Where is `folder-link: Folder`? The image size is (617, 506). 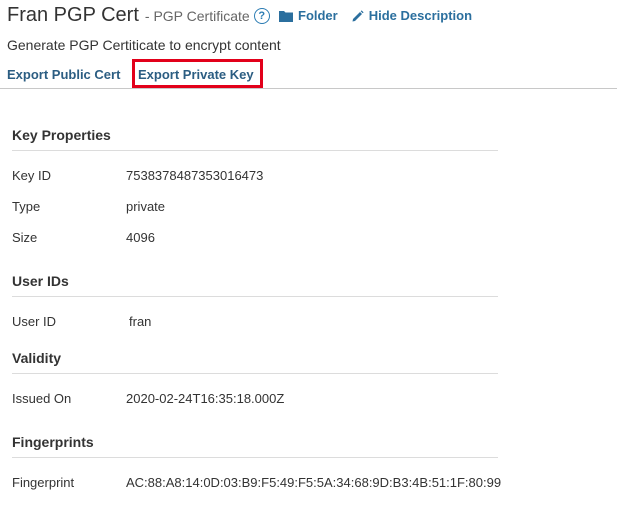 folder-link: Folder is located at coordinates (308, 15).